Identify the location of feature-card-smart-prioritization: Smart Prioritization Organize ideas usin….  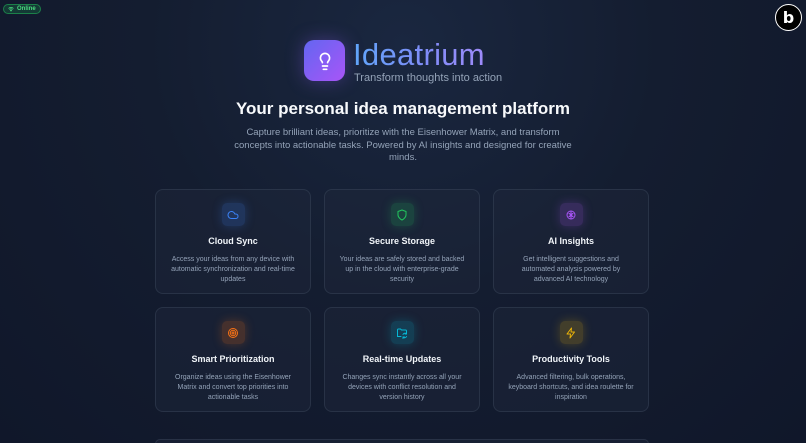
(233, 359).